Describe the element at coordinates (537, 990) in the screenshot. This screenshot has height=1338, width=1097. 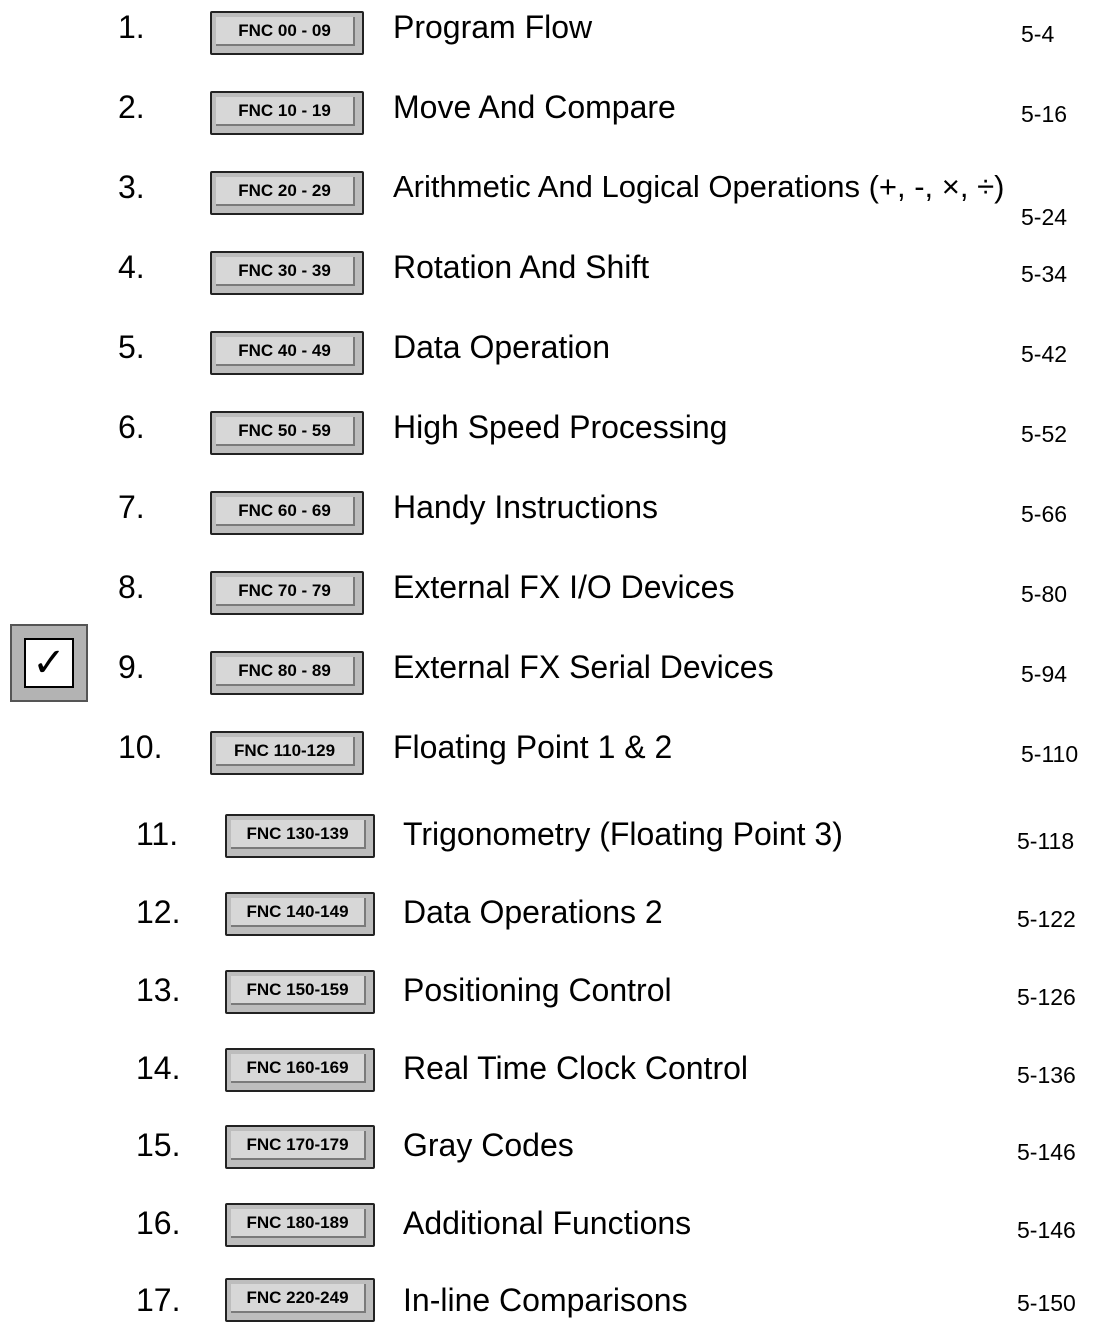
I see `item-title: Positioning Control` at that location.